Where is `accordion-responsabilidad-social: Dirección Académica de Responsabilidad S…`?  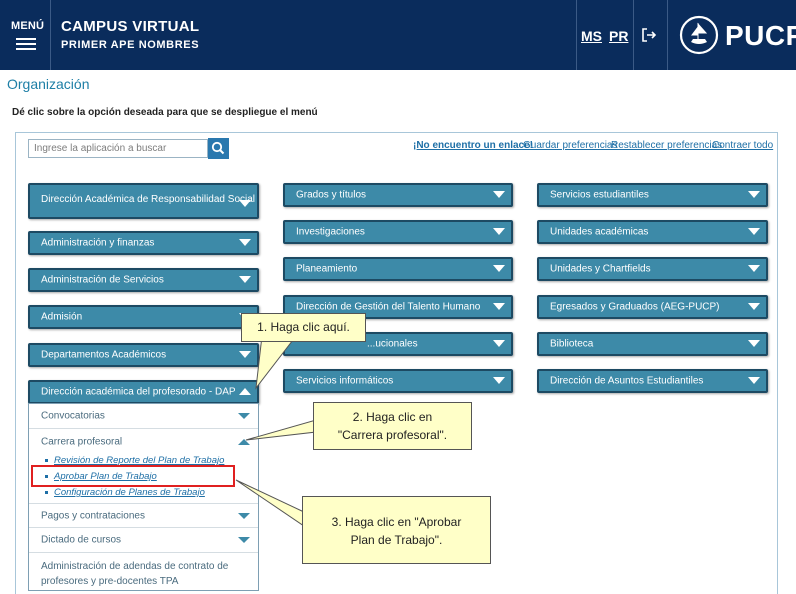
accordion-responsabilidad-social: Dirección Académica de Responsabilidad S… is located at coordinates (143, 201).